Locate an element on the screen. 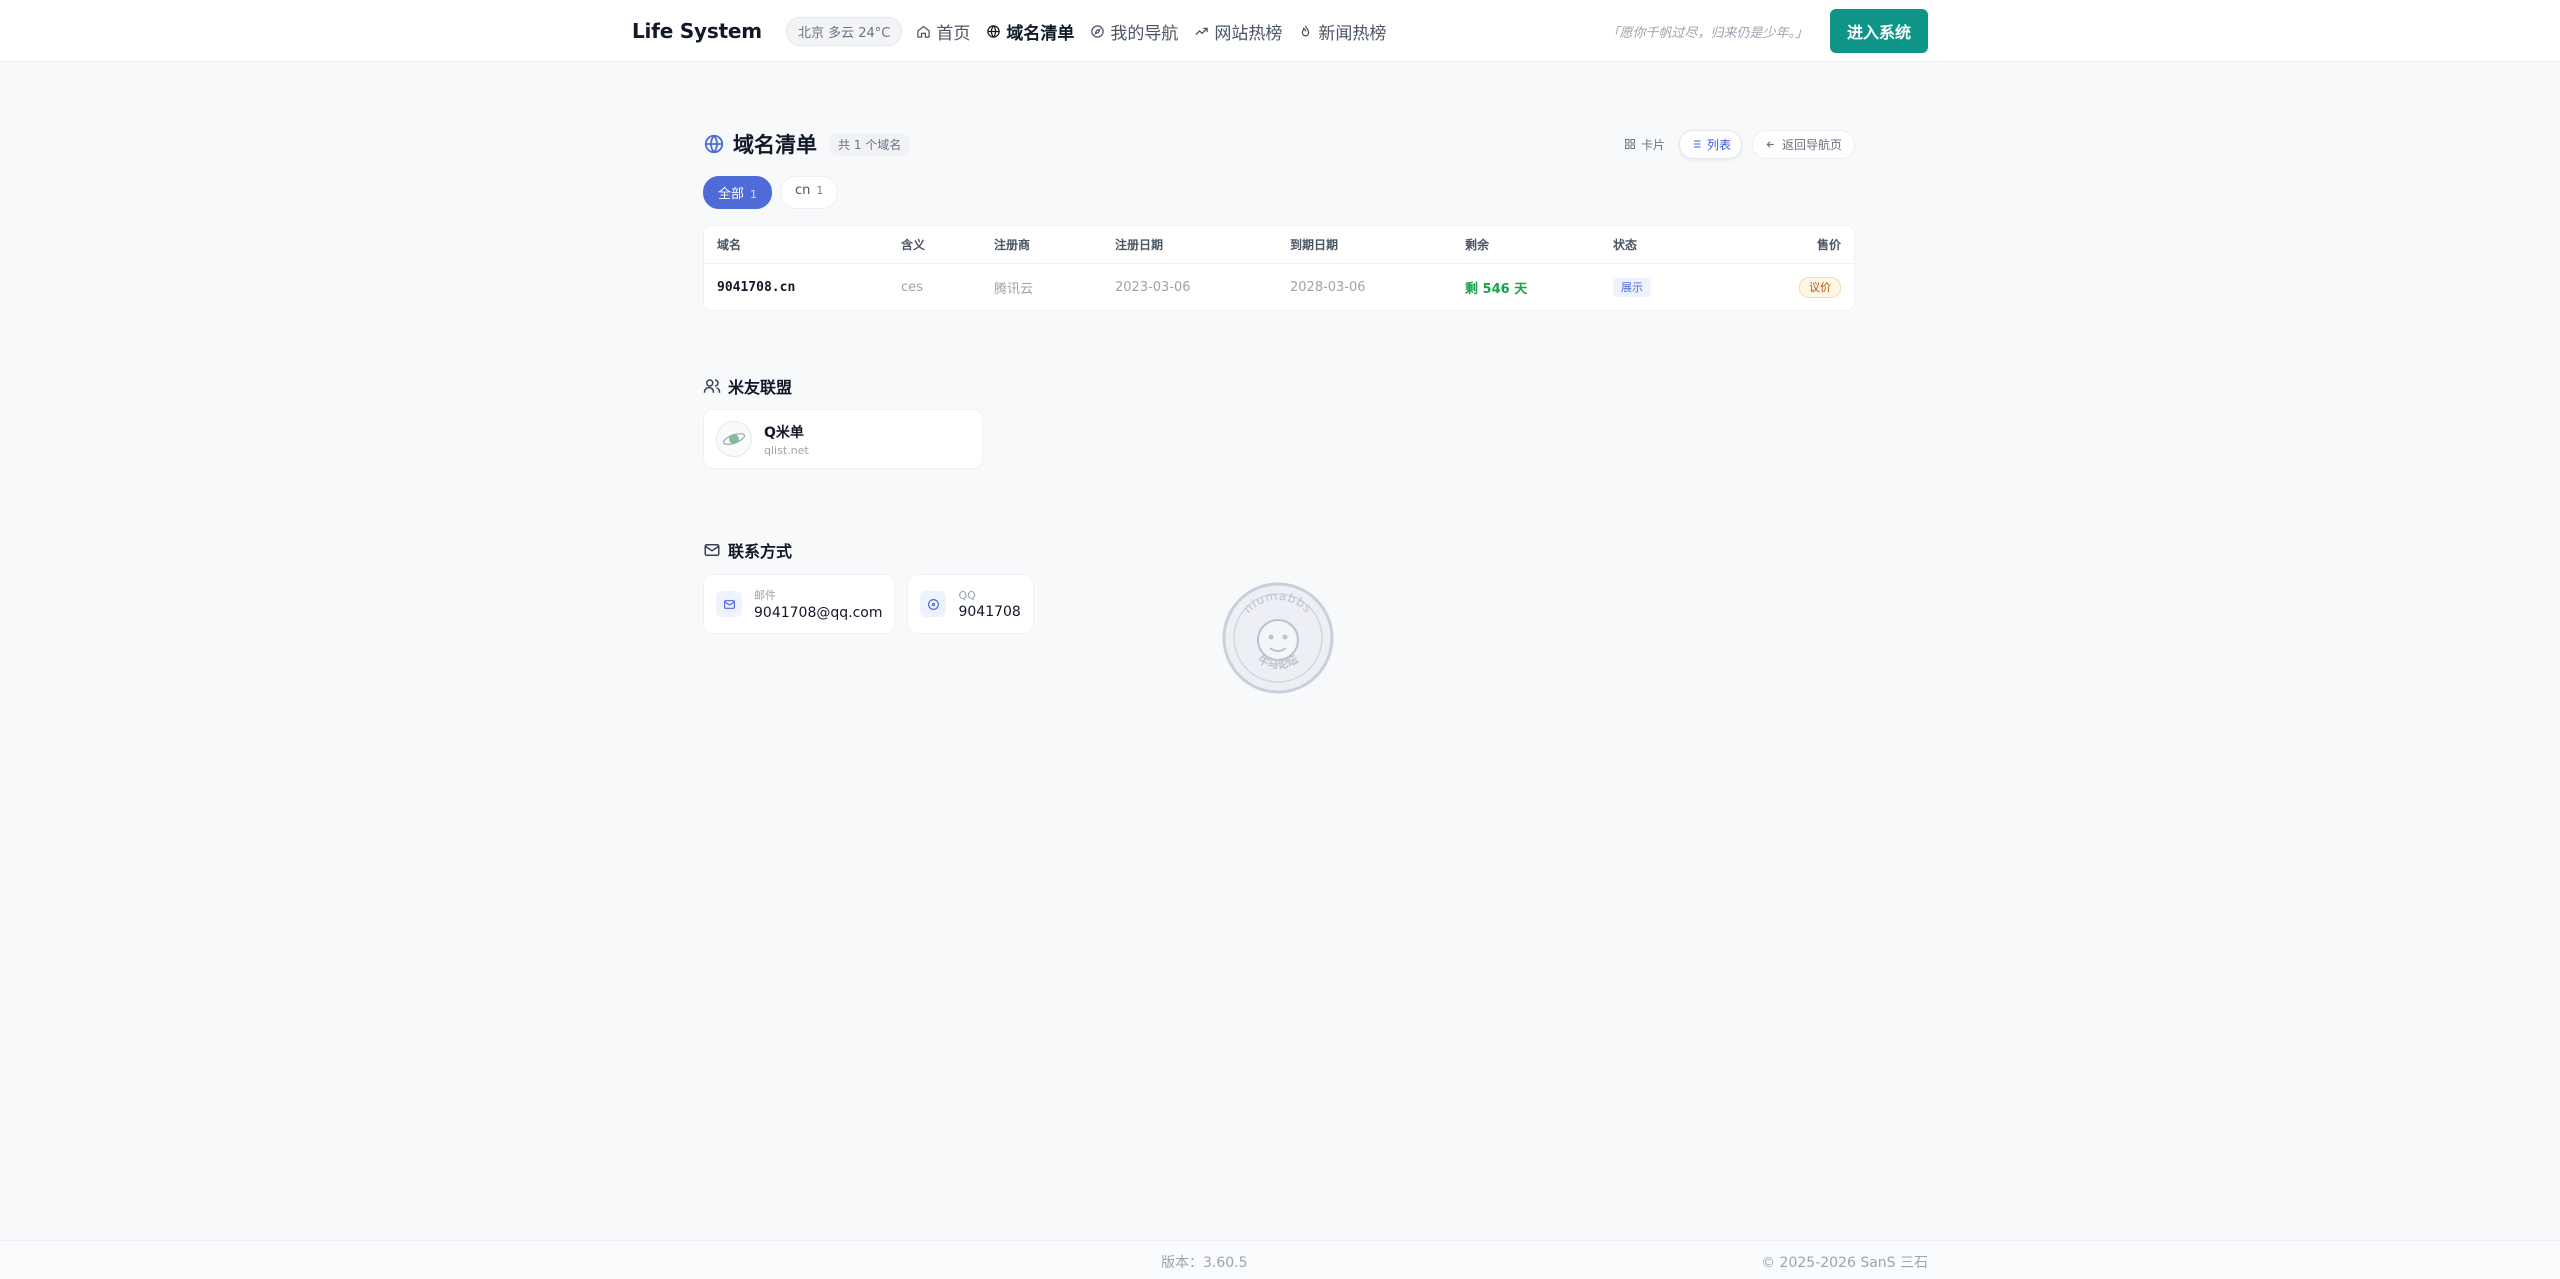 This screenshot has height=1279, width=2560. nav-home: 首页 is located at coordinates (943, 31).